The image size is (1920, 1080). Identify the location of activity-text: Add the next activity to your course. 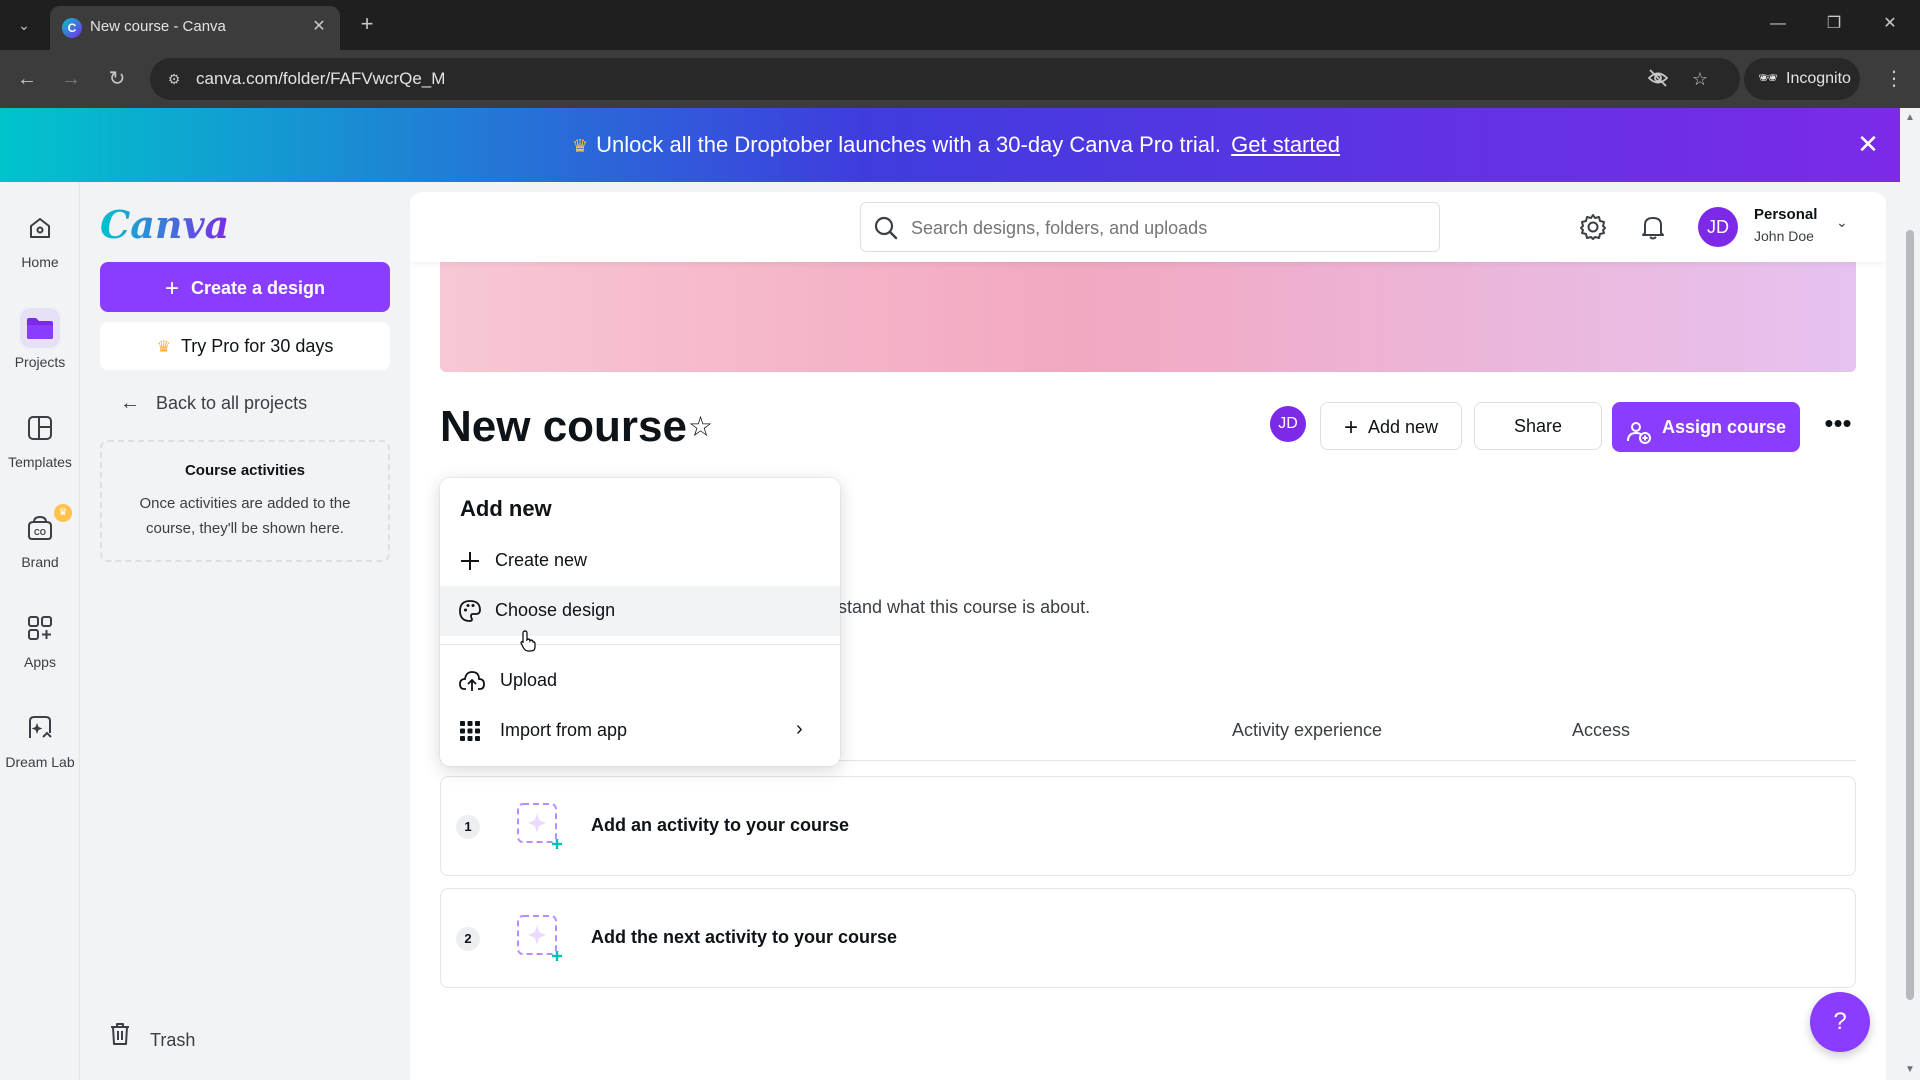
(744, 937).